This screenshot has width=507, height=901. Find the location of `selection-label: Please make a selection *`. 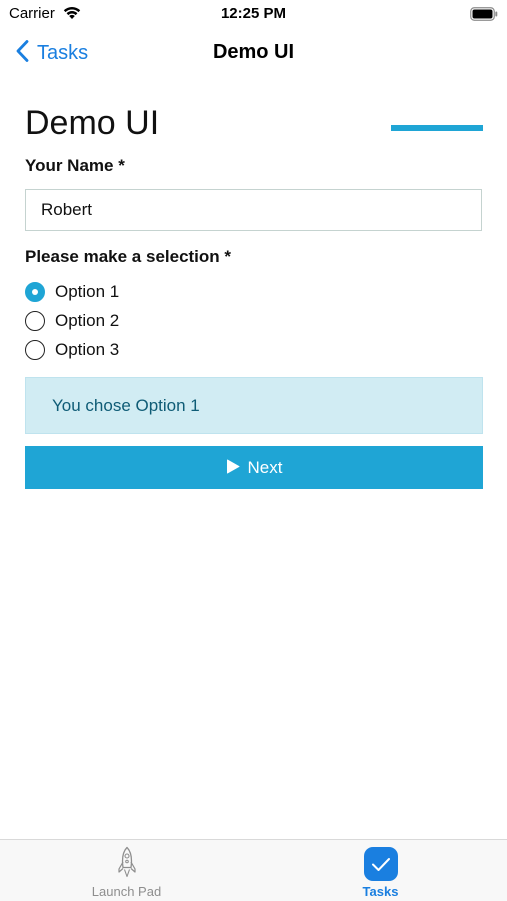

selection-label: Please make a selection * is located at coordinates (128, 256).